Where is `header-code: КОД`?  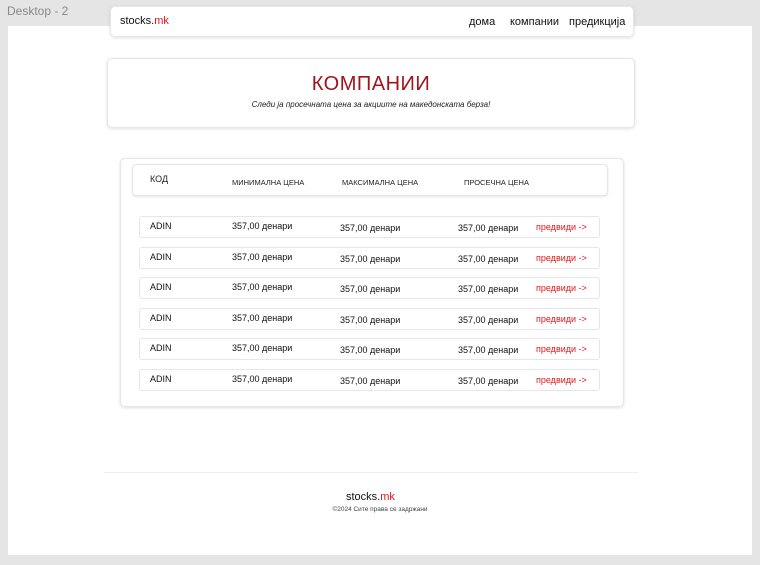
header-code: КОД is located at coordinates (159, 179).